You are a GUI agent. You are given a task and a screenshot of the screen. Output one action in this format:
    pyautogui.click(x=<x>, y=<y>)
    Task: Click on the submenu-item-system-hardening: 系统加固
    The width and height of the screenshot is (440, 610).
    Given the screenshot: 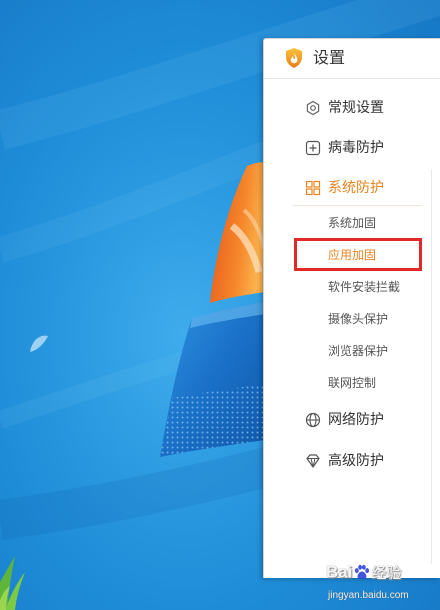 What is the action you would take?
    pyautogui.click(x=352, y=223)
    